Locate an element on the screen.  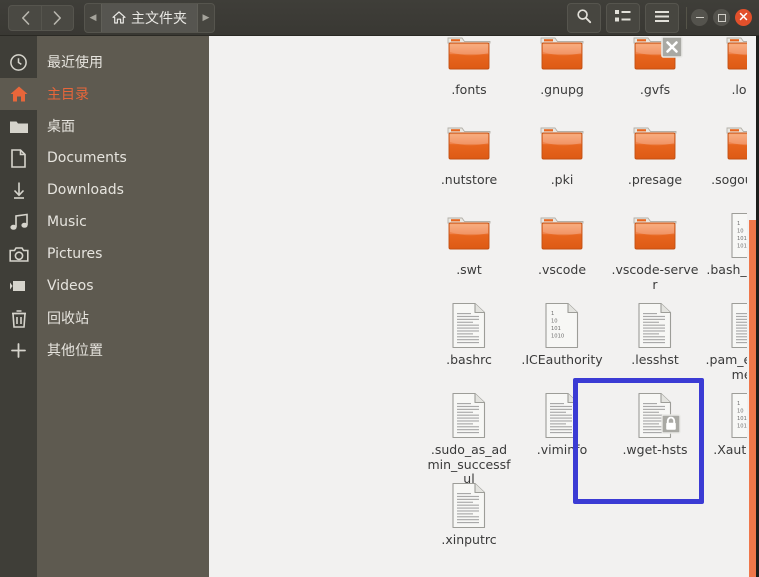
file-item: .presage is located at coordinates (655, 155).